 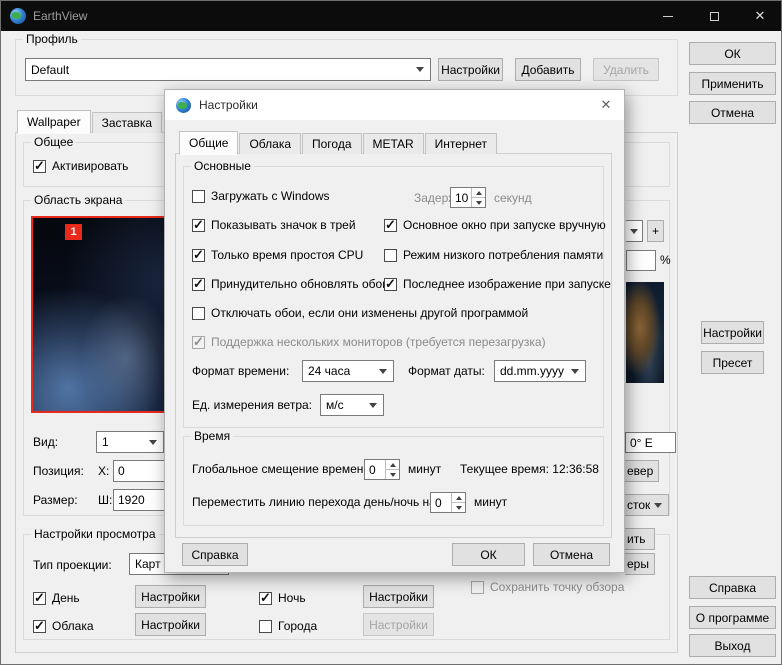 I want to click on button-fragment-2: еры, so click(x=640, y=564).